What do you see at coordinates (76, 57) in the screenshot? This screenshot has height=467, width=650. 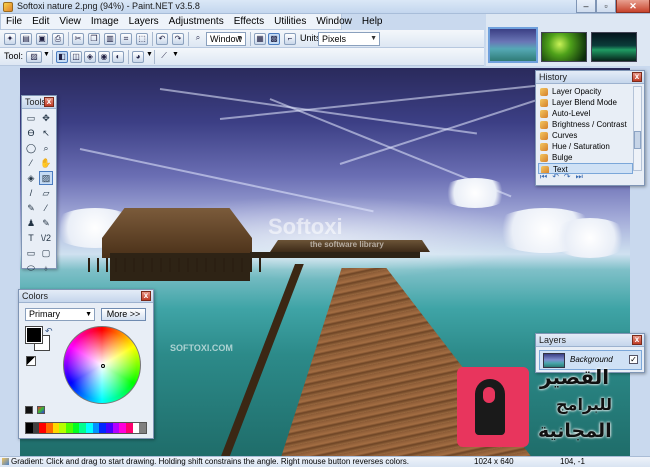 I see `linear-reflected-gradient-icon: ◫` at bounding box center [76, 57].